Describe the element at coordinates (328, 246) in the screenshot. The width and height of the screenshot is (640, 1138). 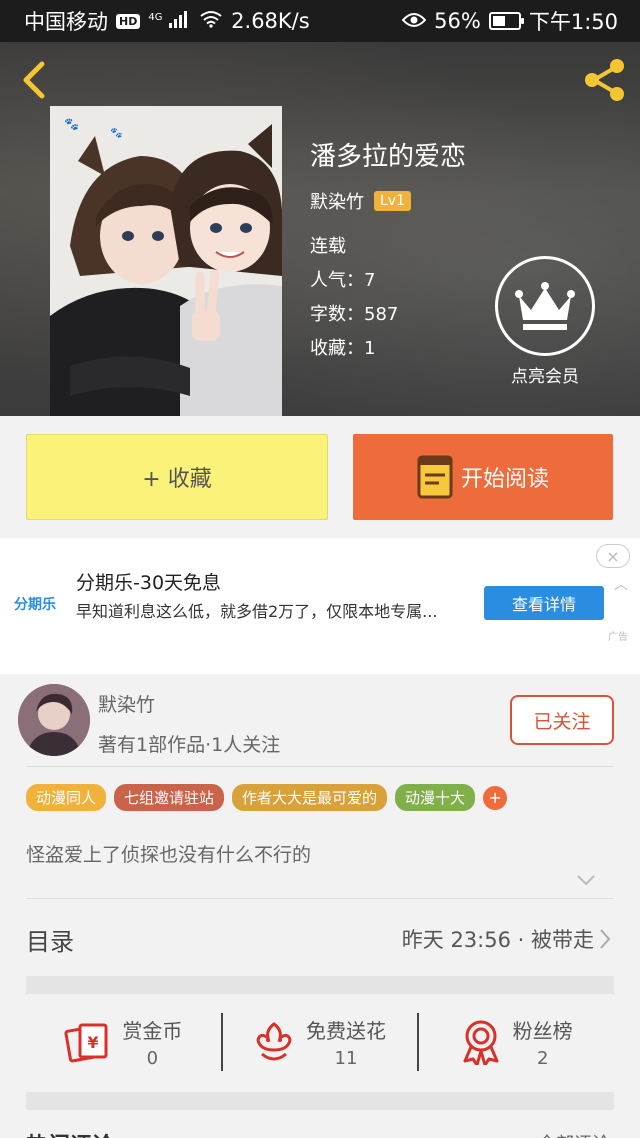
I see `book-status: 连载` at that location.